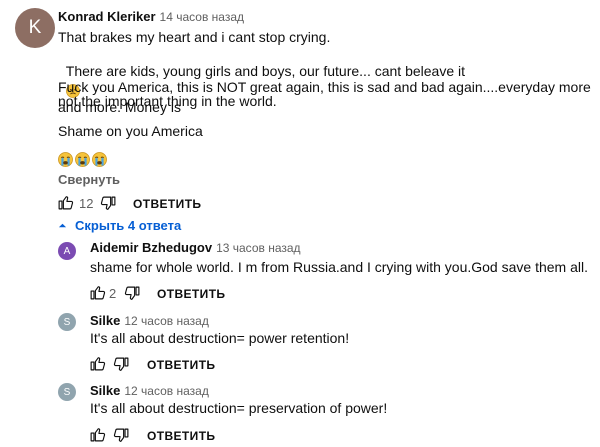  Describe the element at coordinates (202, 17) in the screenshot. I see `comment-time: 14 часов назад` at that location.